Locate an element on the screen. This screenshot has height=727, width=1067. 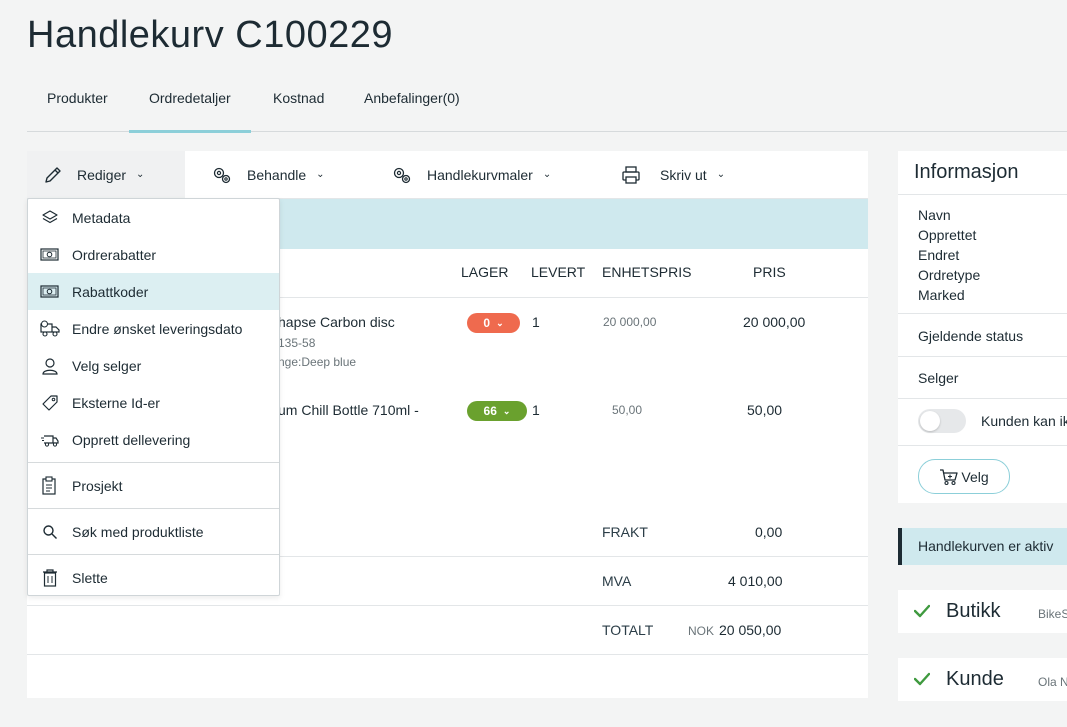
trash-icon is located at coordinates (50, 578).